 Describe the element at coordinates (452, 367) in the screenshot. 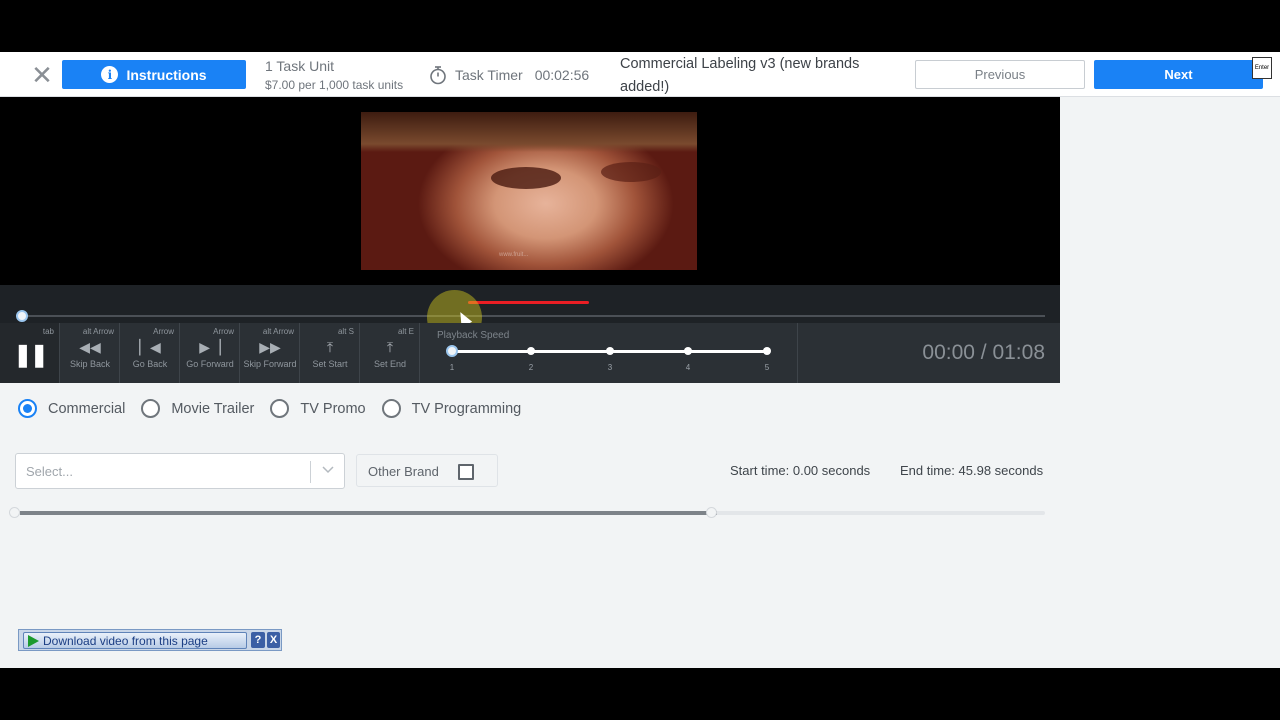

I see `speed-tick: 1` at that location.